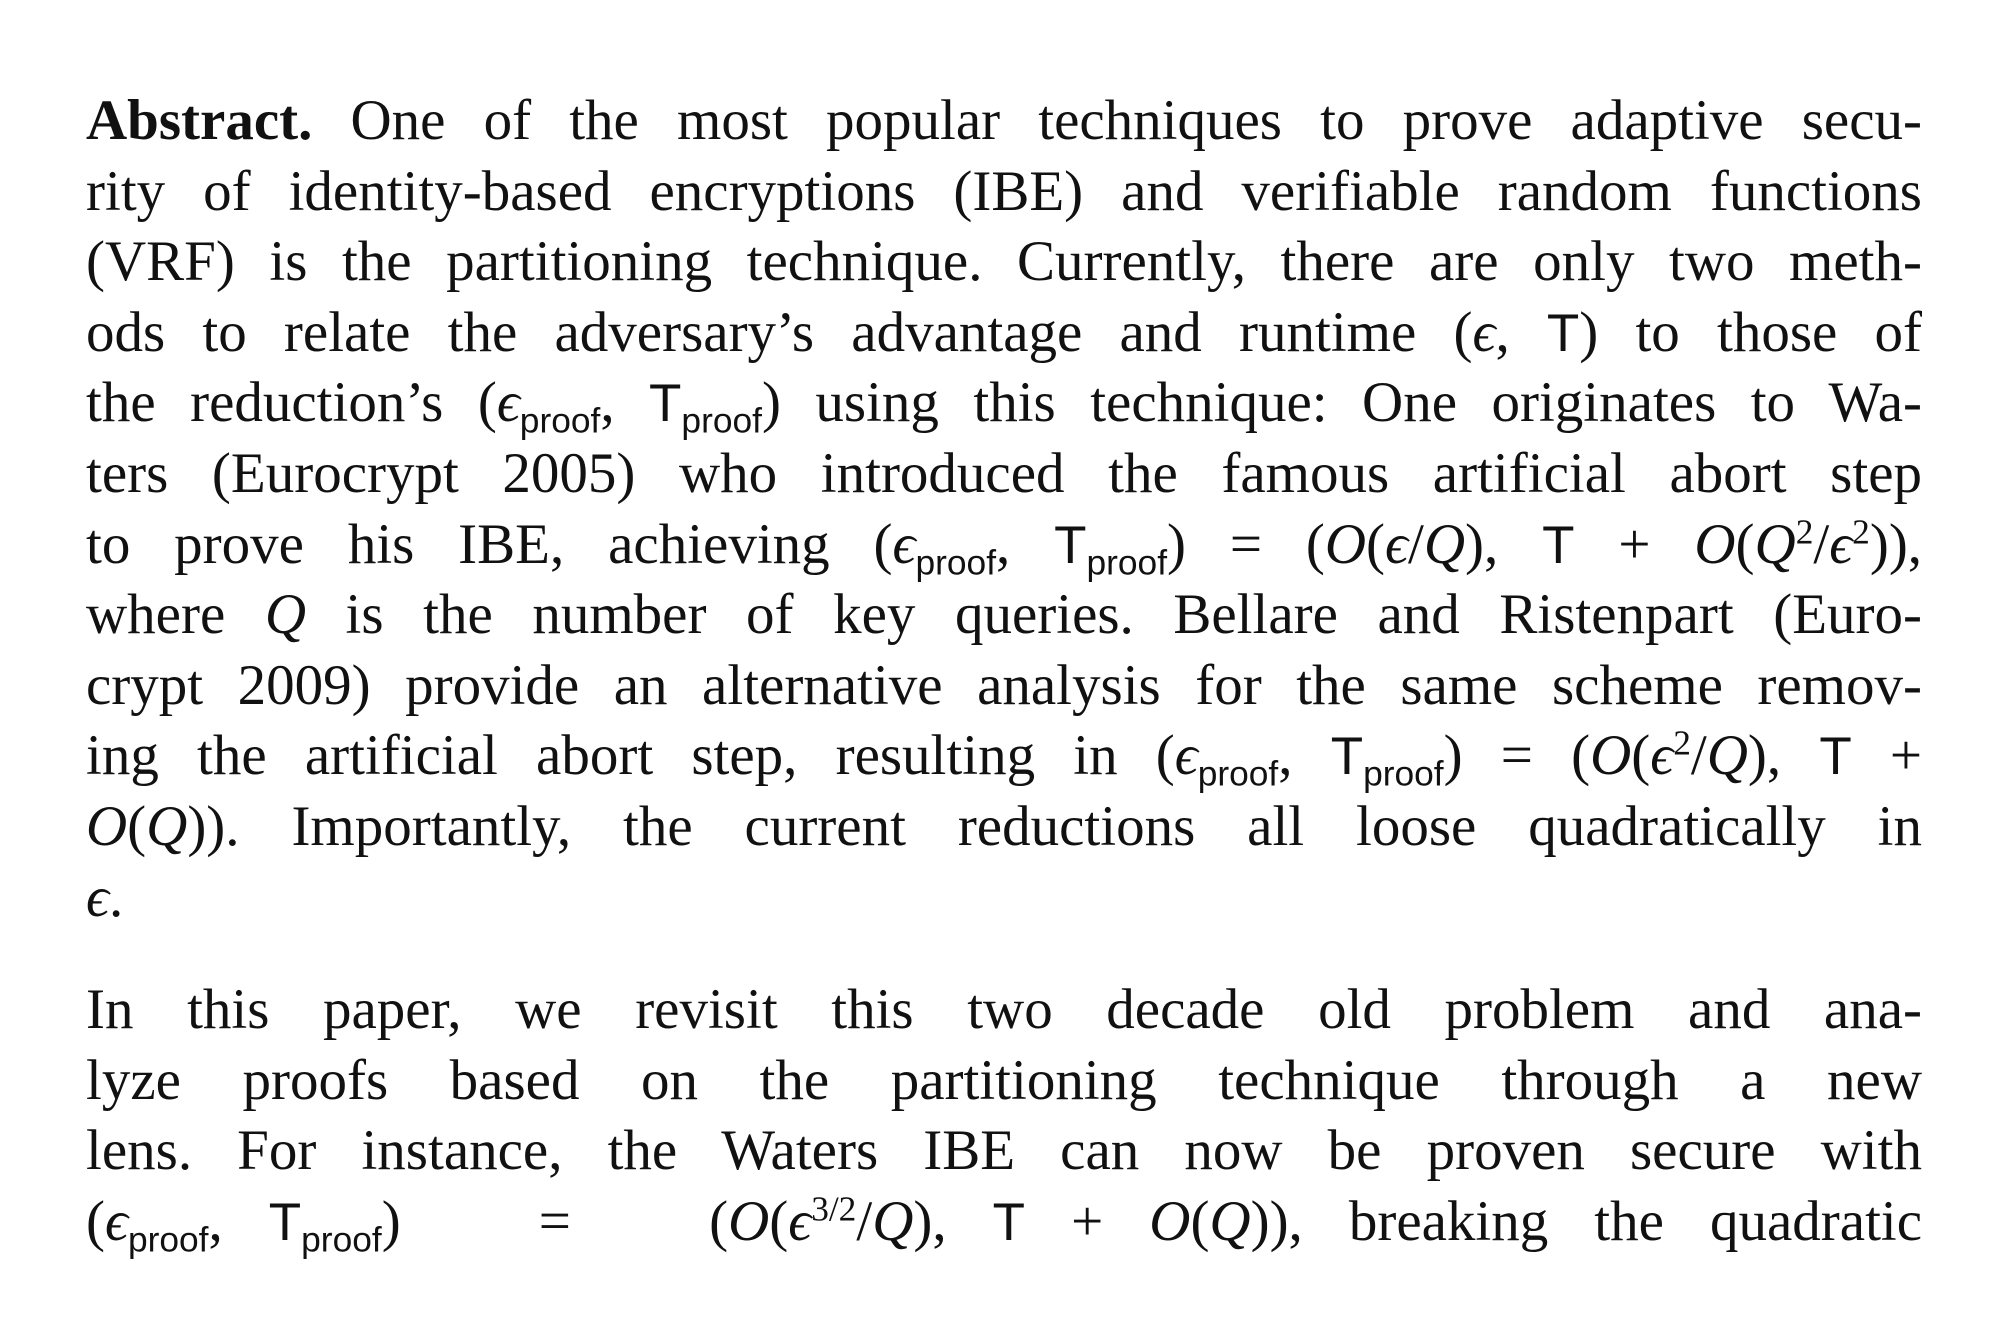  What do you see at coordinates (1539, 758) in the screenshot?
I see `math-br-bound: (ϵproof, Tproof) = (O(ϵ2/Q), T +` at bounding box center [1539, 758].